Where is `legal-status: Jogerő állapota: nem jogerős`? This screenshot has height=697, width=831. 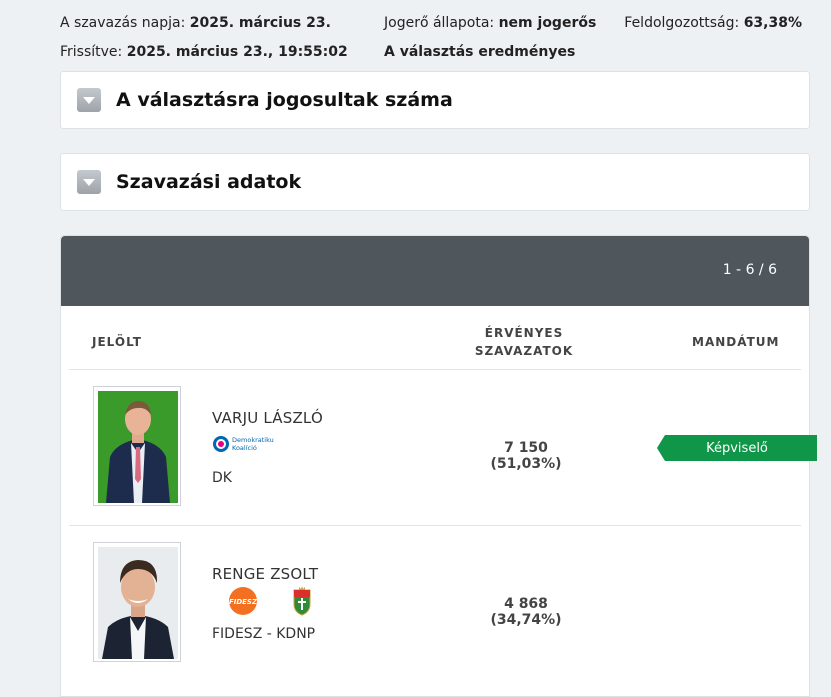 legal-status: Jogerő állapota: nem jogerős is located at coordinates (490, 23).